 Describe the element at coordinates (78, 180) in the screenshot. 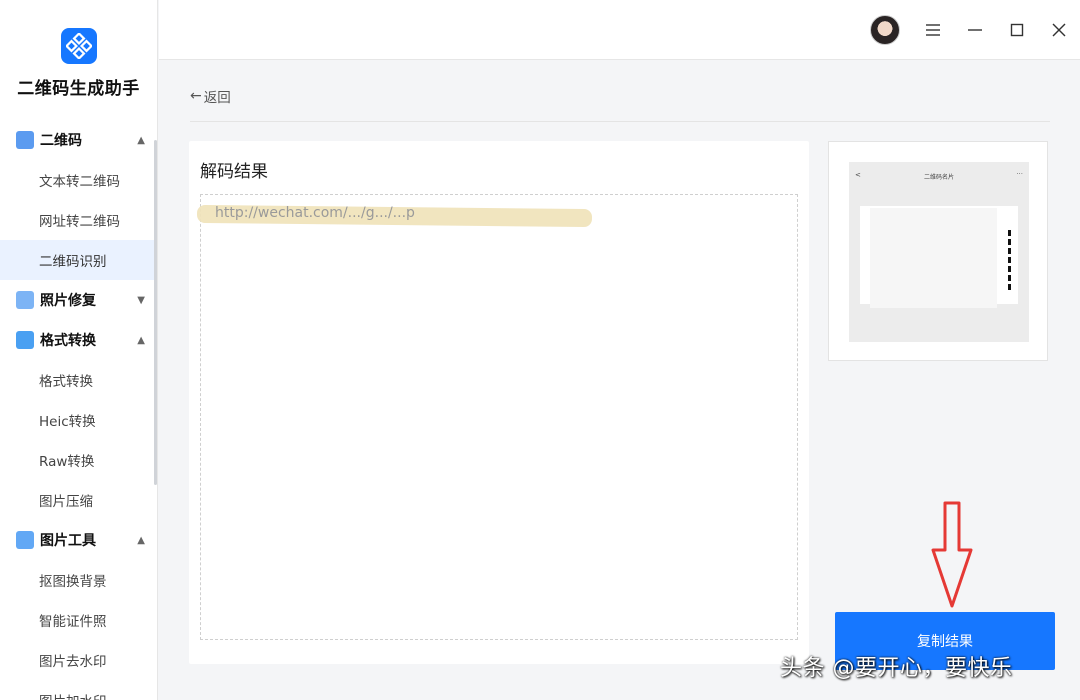

I see `sidebar-item: 文本转二维码` at that location.